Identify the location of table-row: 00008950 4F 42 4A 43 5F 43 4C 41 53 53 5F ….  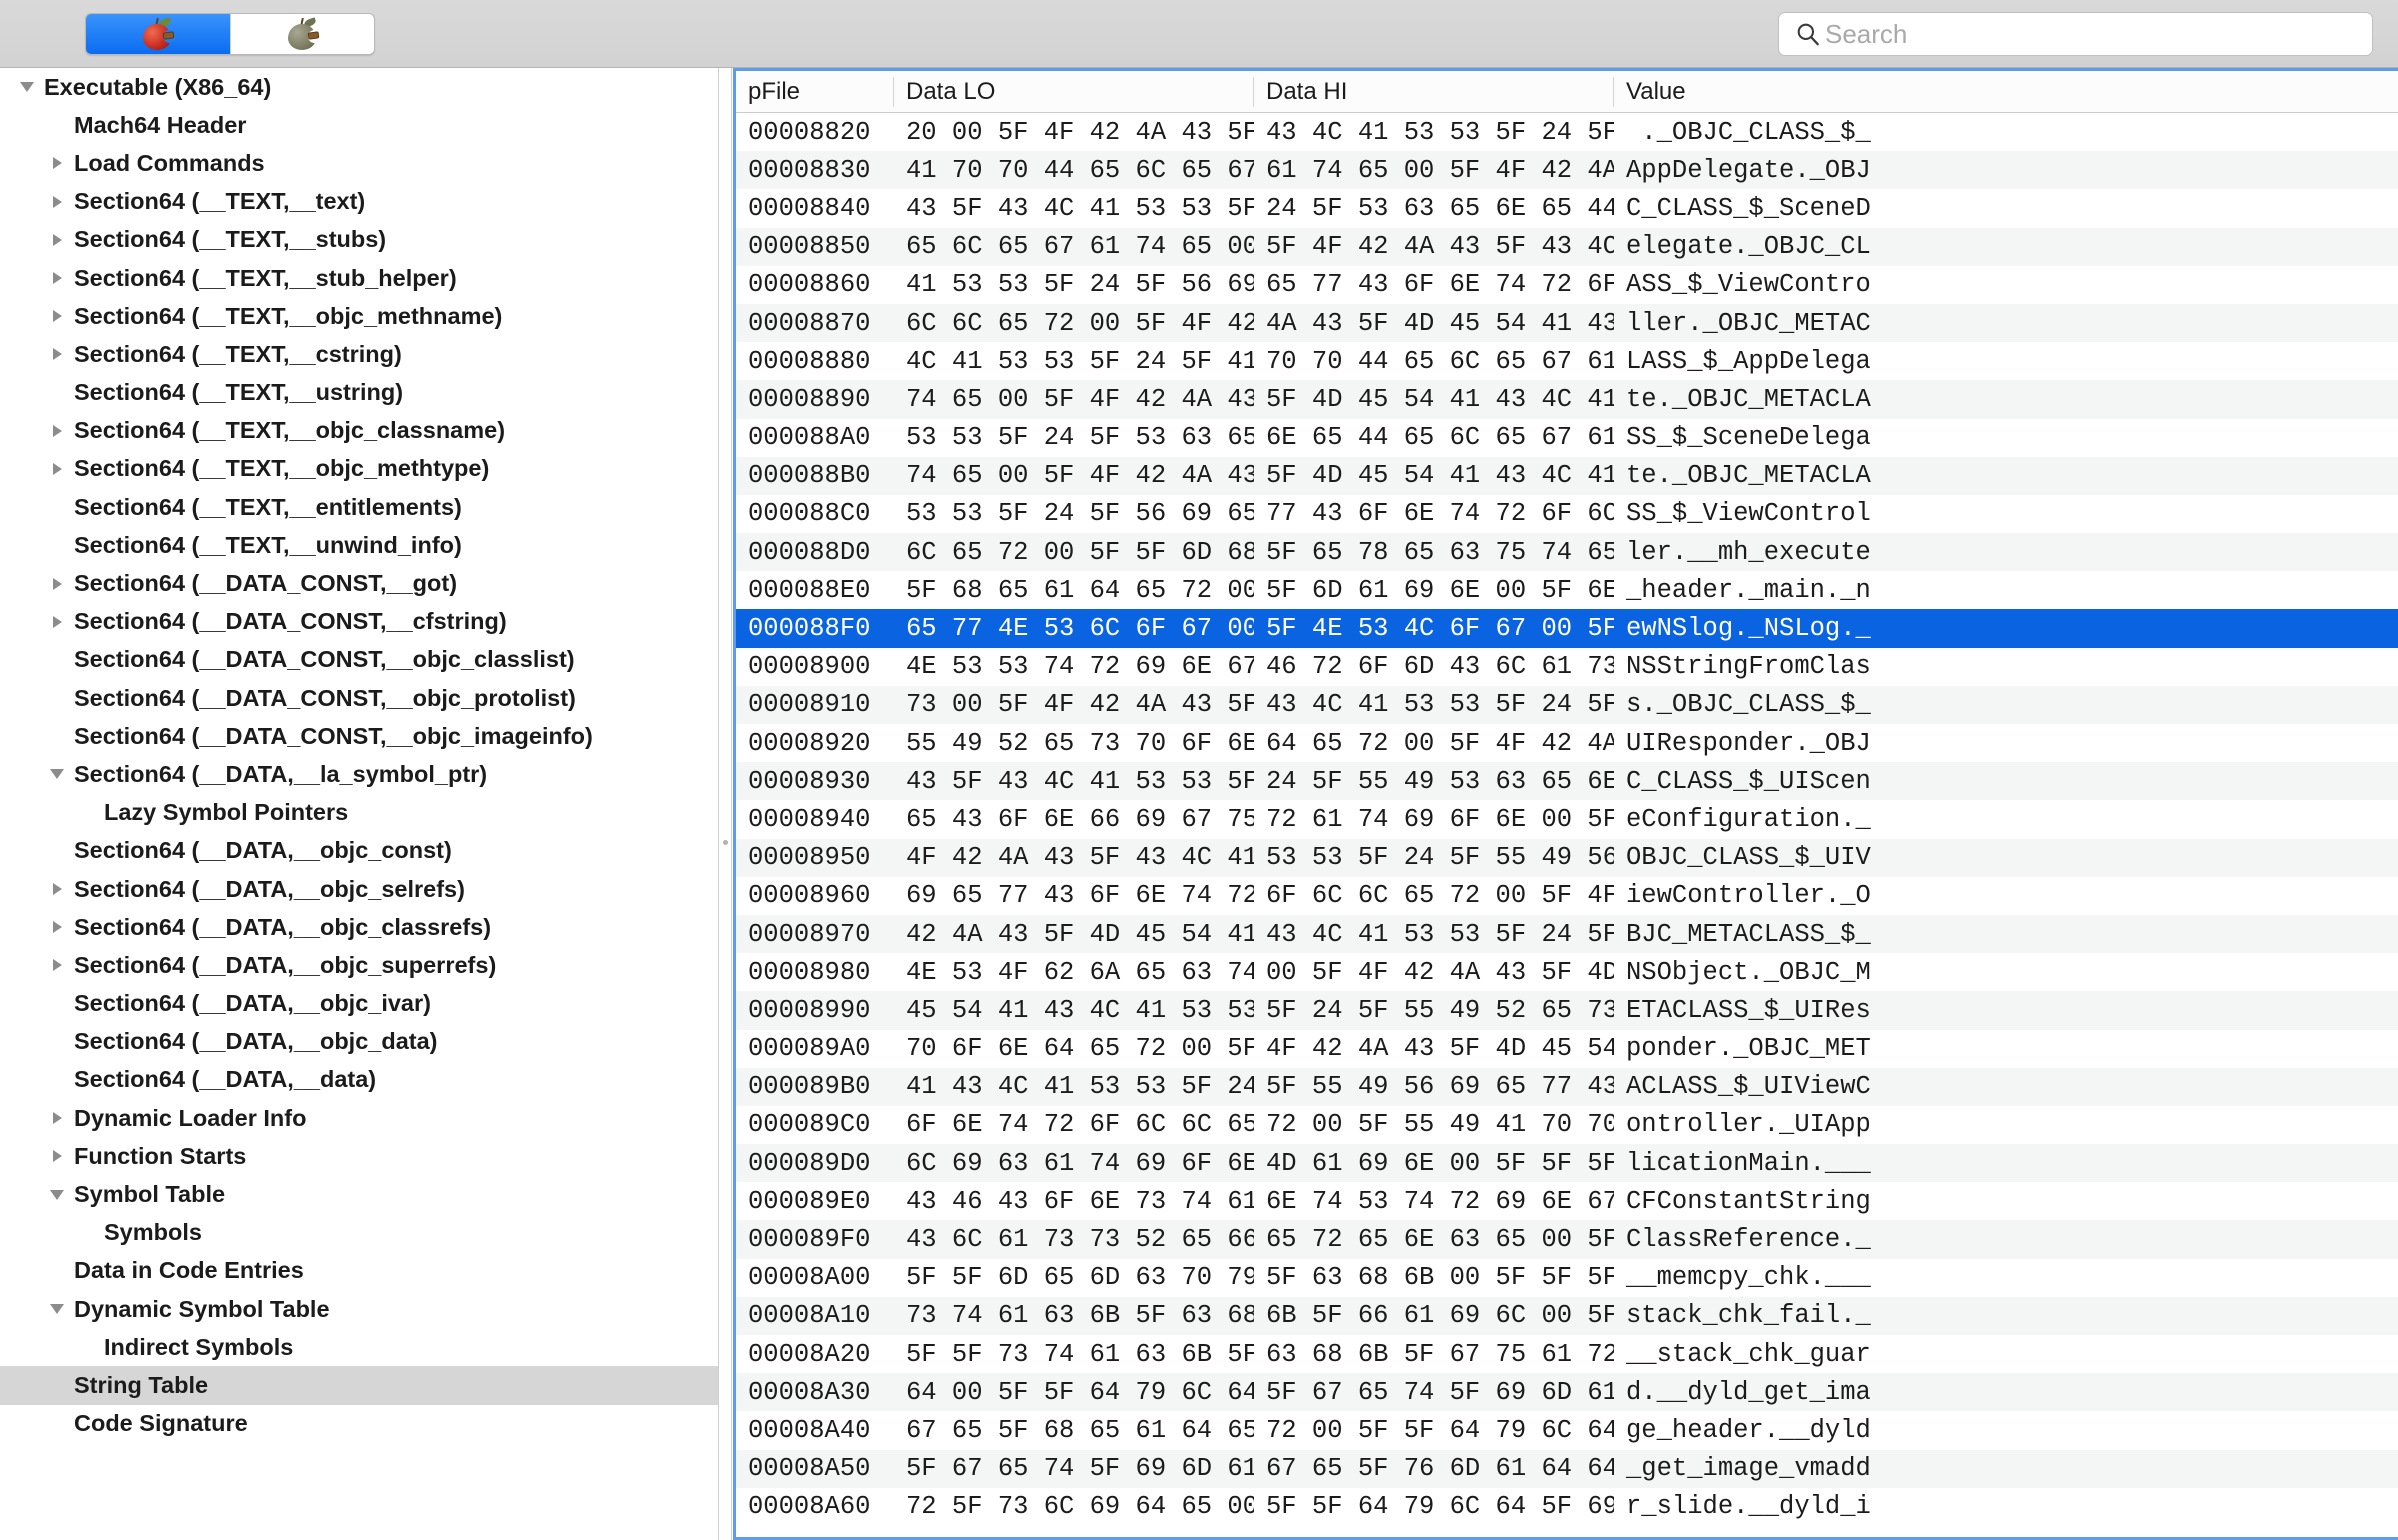
(1567, 857).